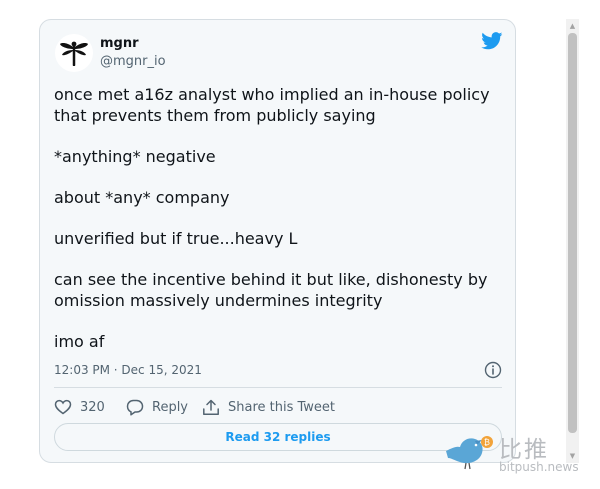 The width and height of the screenshot is (600, 489). What do you see at coordinates (539, 467) in the screenshot?
I see `watermark-url: bitpush.news` at bounding box center [539, 467].